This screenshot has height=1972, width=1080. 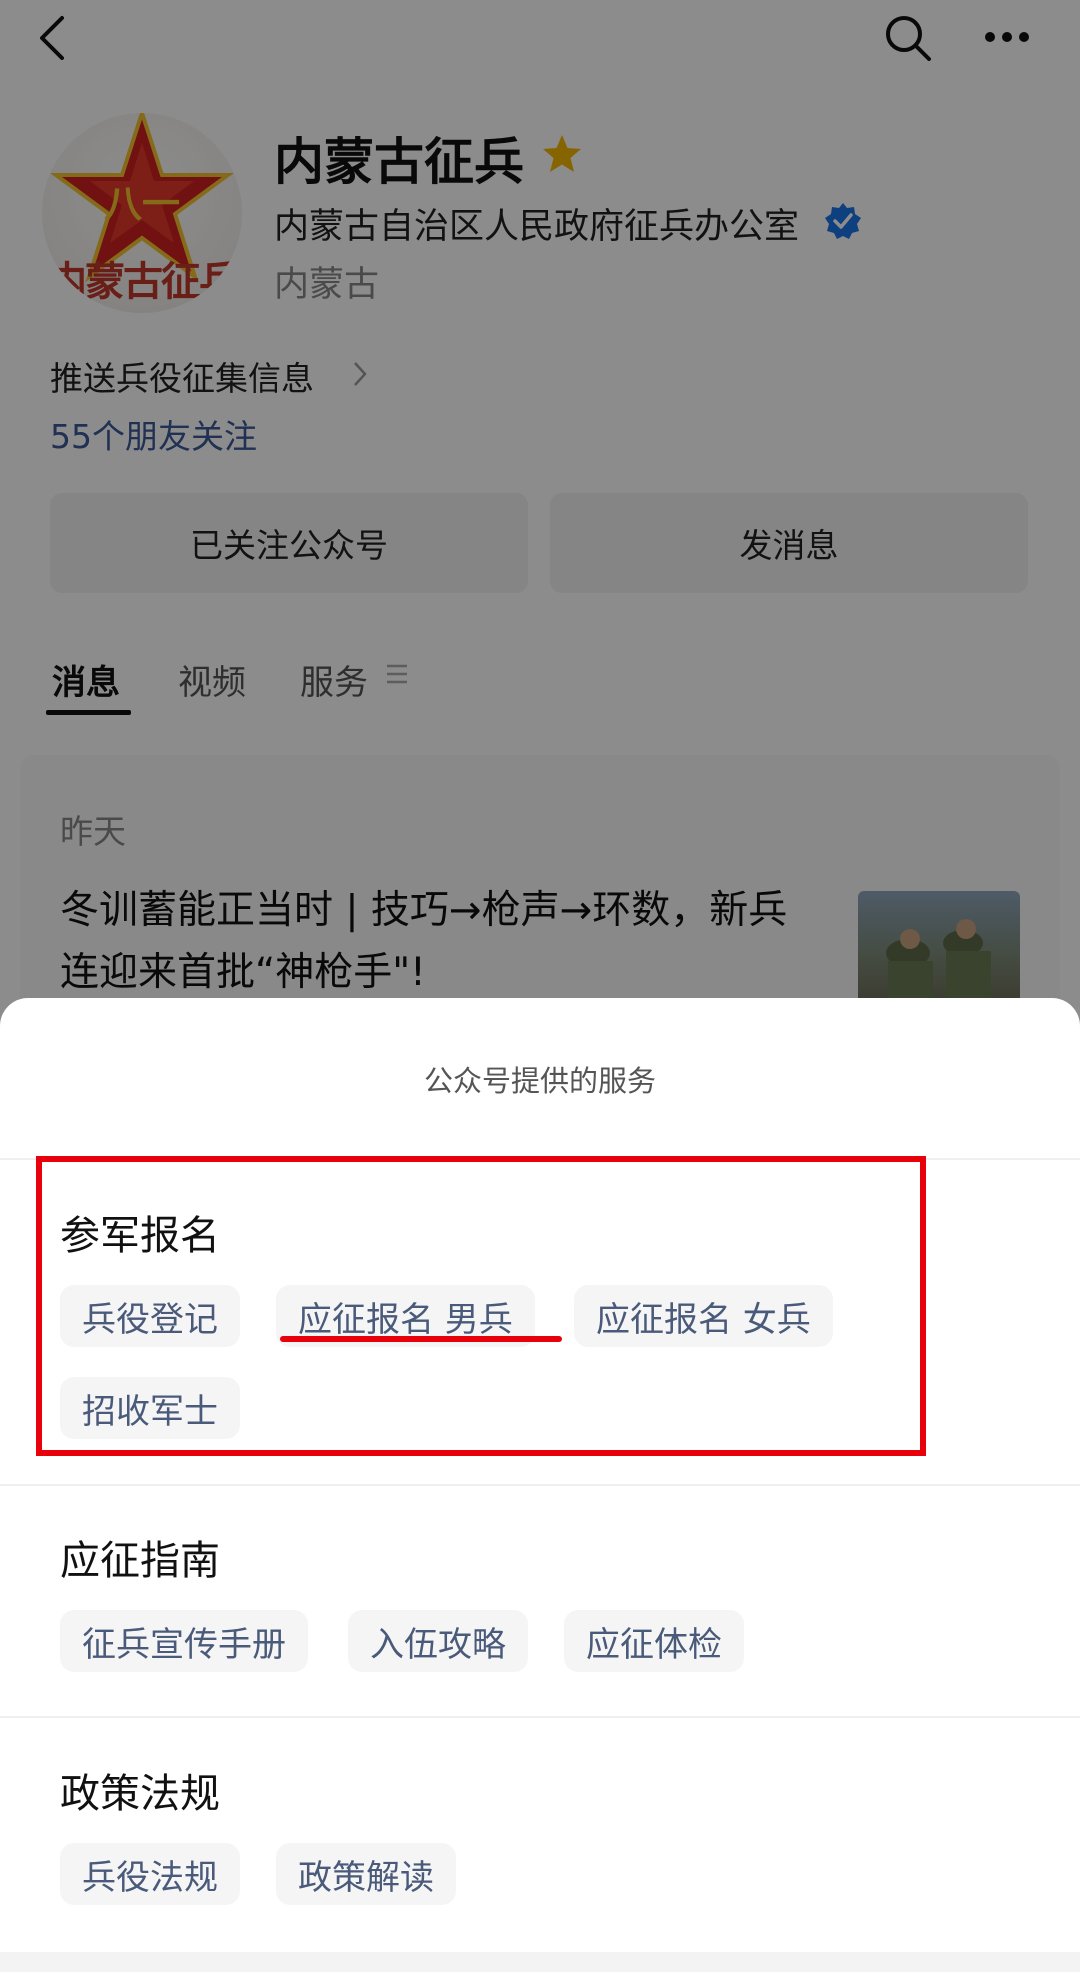 What do you see at coordinates (481, 1306) in the screenshot?
I see `highlight-annotation-box` at bounding box center [481, 1306].